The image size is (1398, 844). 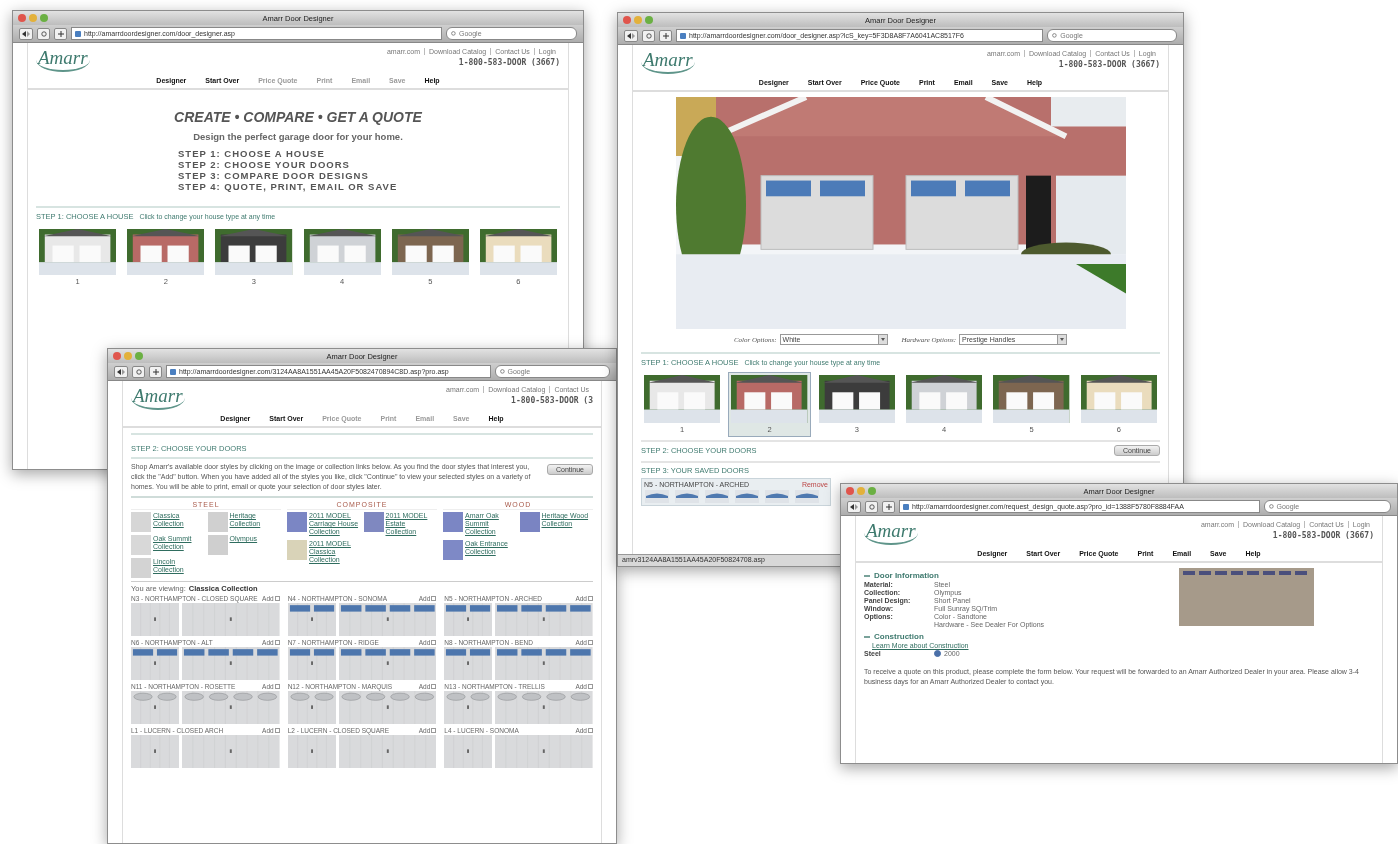 I want to click on section-title: Construction, so click(x=899, y=636).